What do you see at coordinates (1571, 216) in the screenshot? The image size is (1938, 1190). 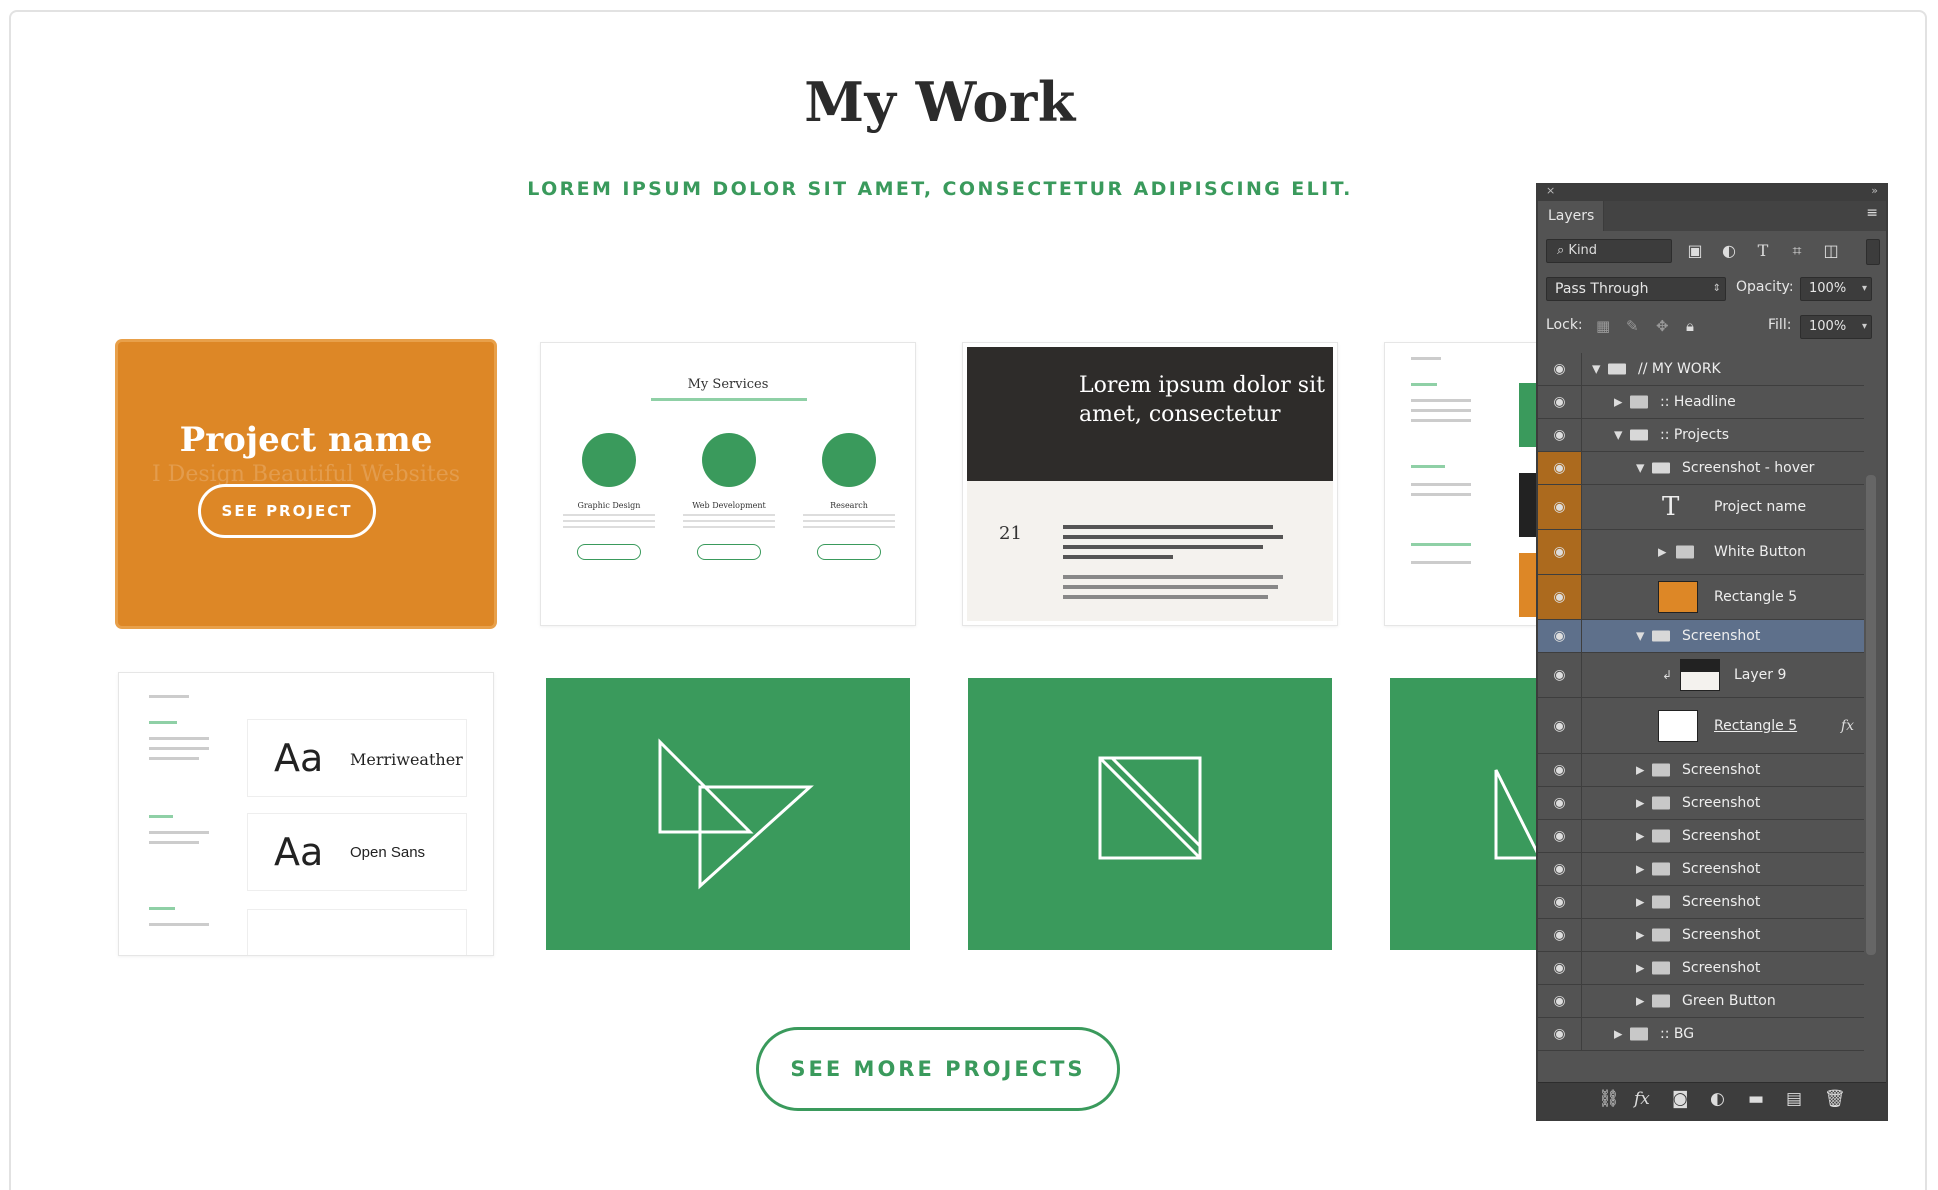 I see `tab-layers: Layers` at bounding box center [1571, 216].